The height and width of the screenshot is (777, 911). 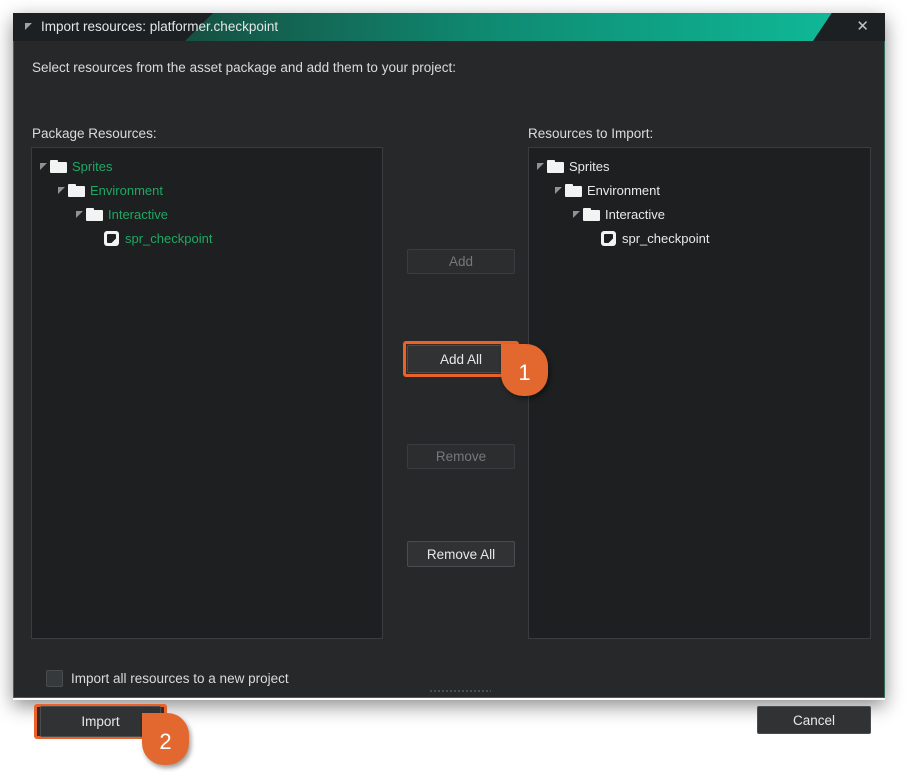 What do you see at coordinates (461, 261) in the screenshot?
I see `add-button: Add` at bounding box center [461, 261].